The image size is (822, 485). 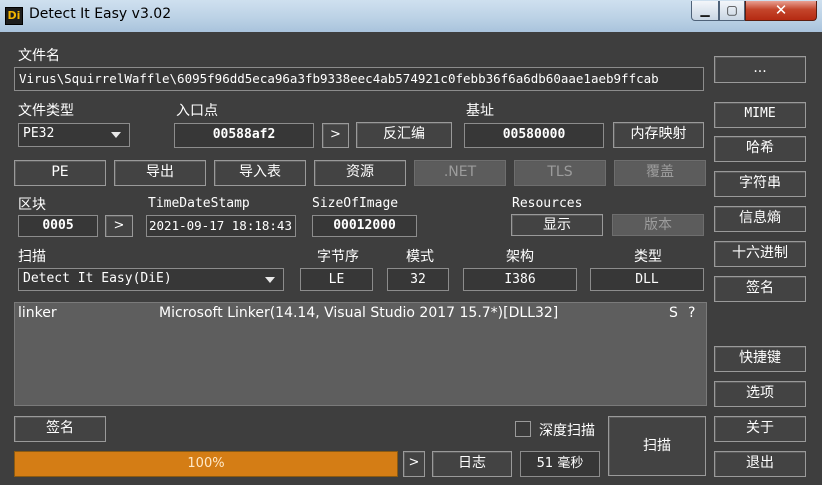 What do you see at coordinates (673, 313) in the screenshot?
I see `result-signature-link: S` at bounding box center [673, 313].